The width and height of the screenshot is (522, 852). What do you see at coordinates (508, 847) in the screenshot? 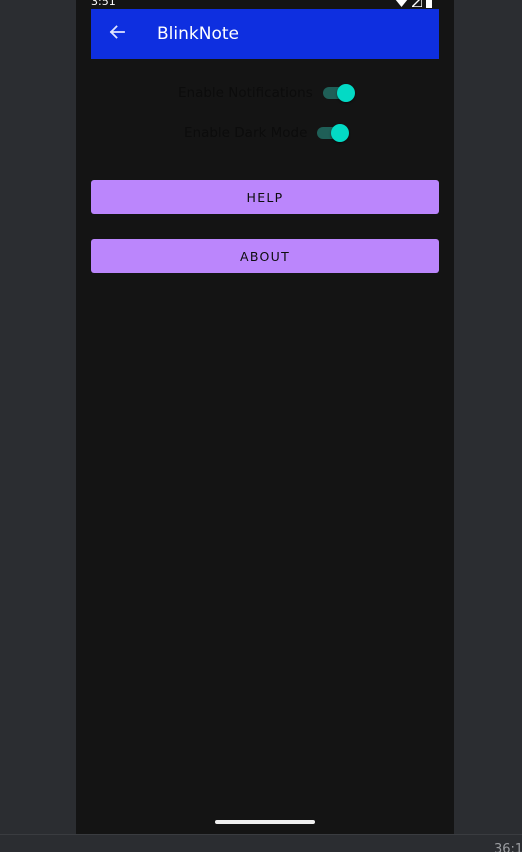
I see `cursor-position-text: 36:1` at bounding box center [508, 847].